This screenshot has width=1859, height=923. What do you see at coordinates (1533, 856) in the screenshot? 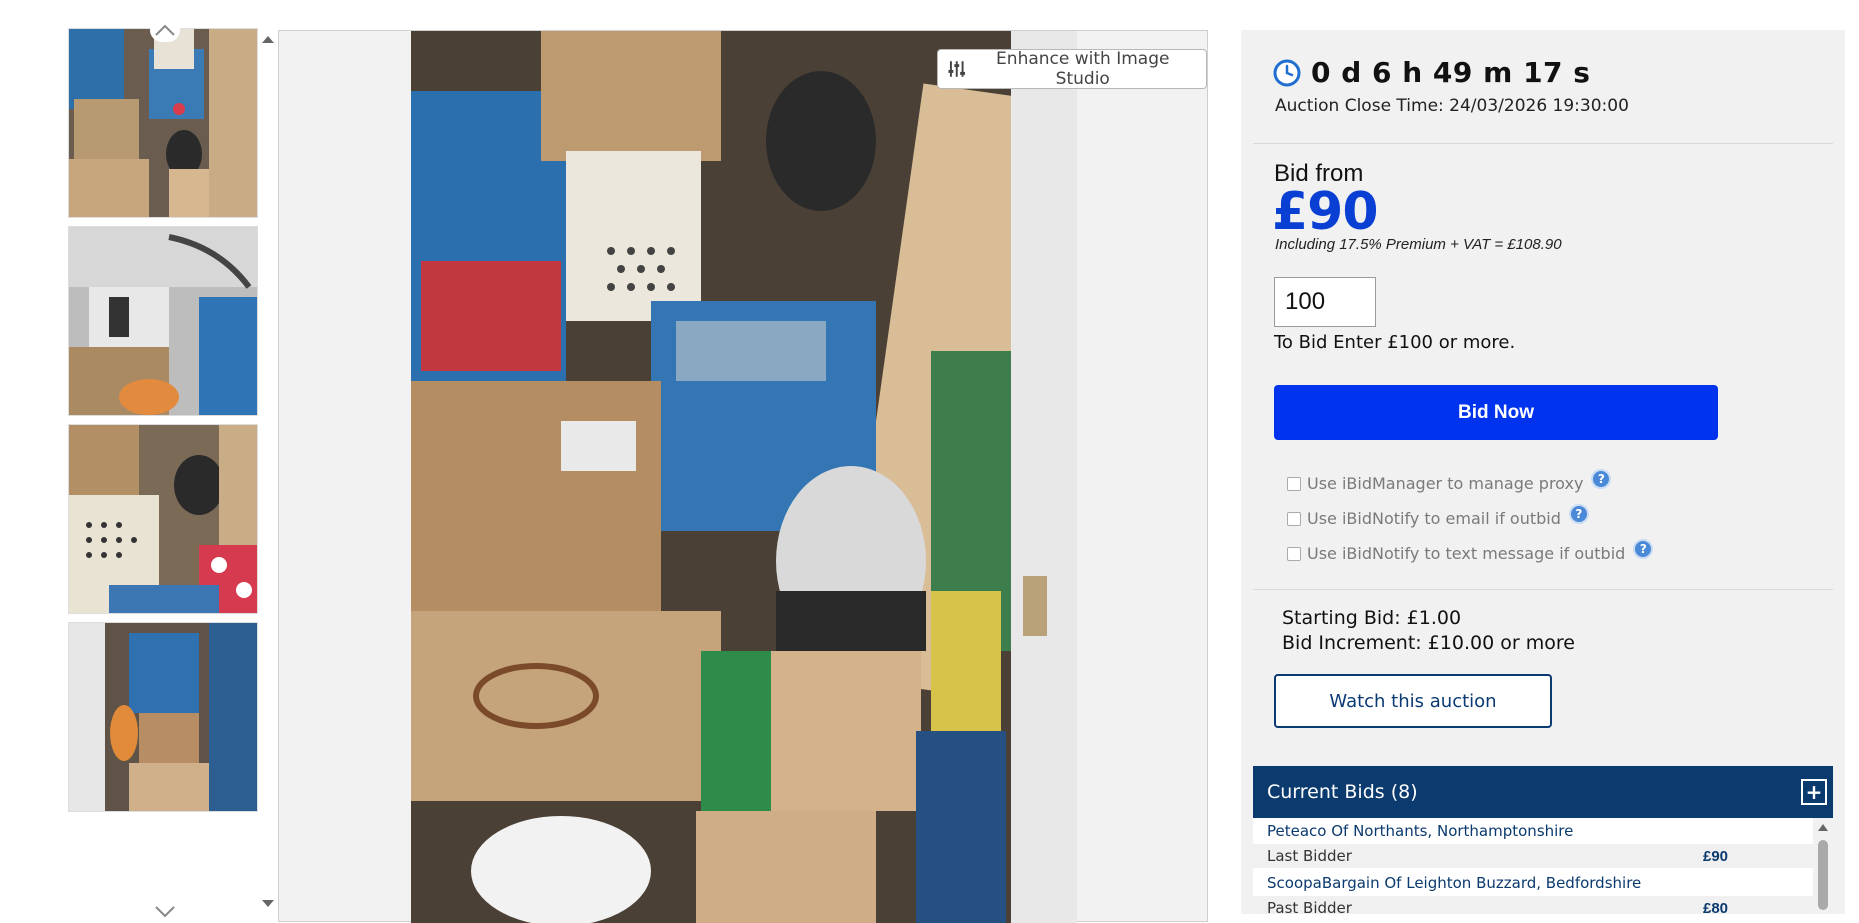
I see `bid-entry-detail: Last Bidder £90` at bounding box center [1533, 856].